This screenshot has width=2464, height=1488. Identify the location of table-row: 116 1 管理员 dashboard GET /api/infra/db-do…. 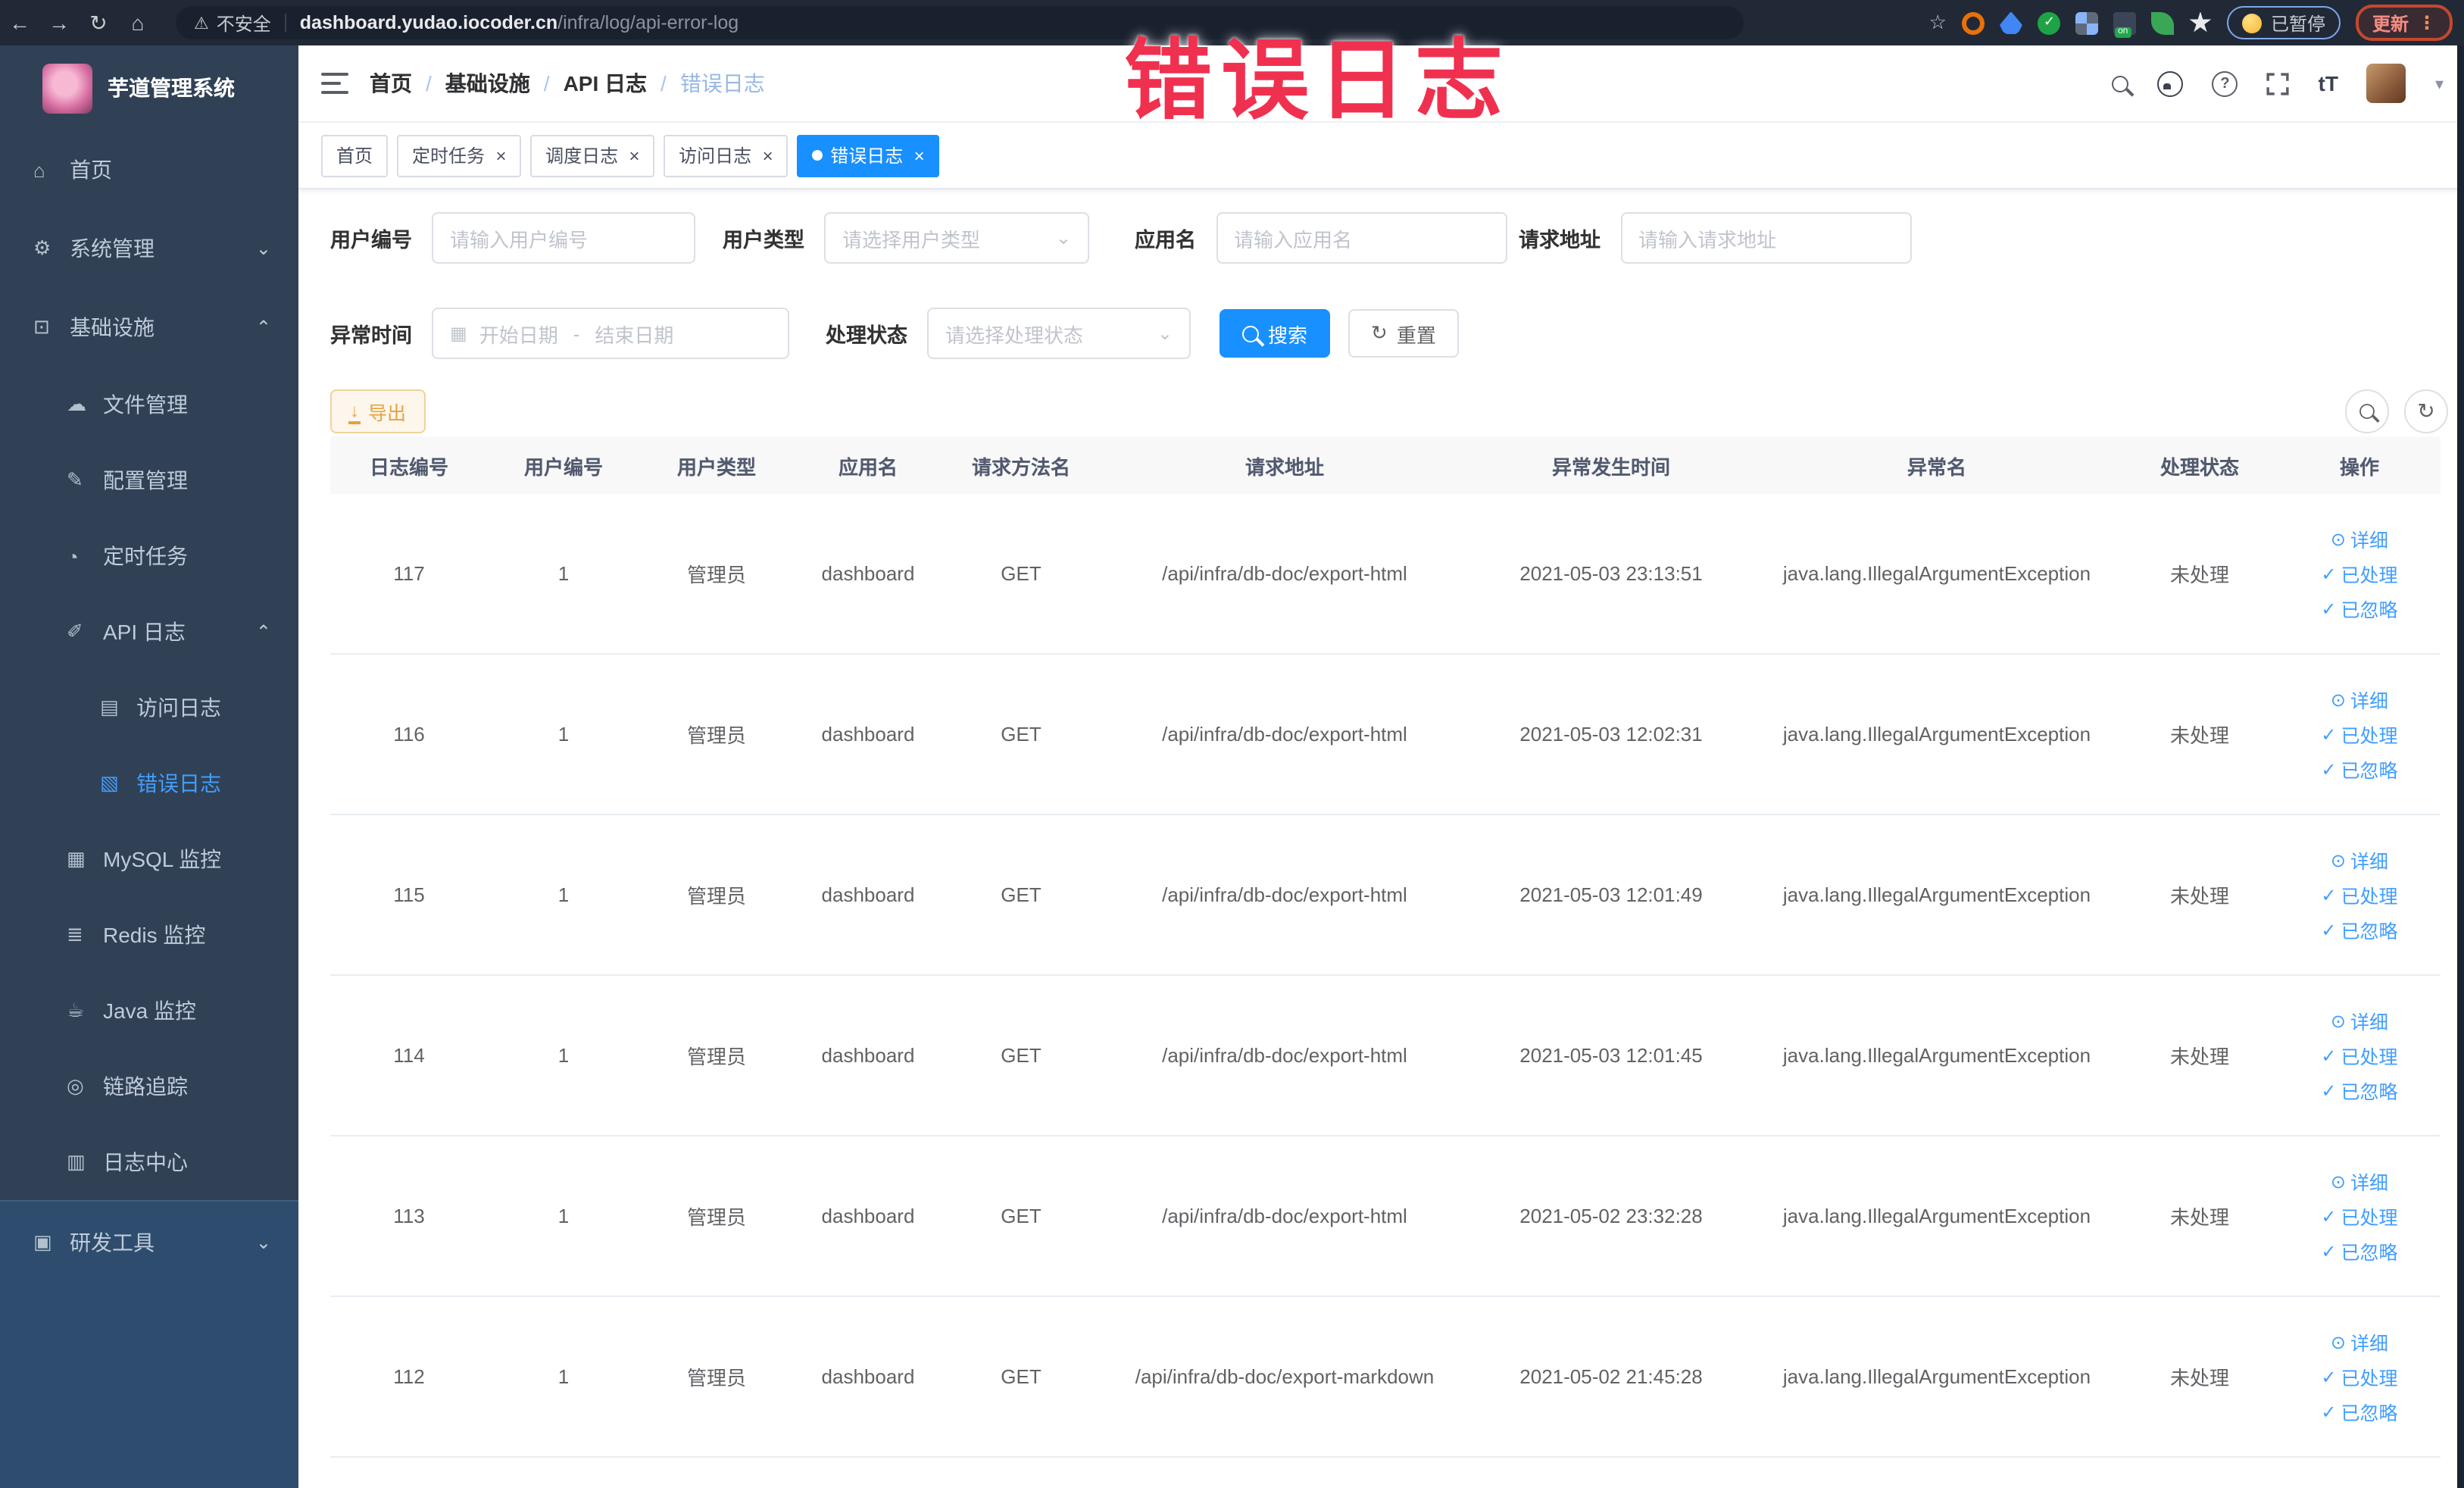
(1385, 734).